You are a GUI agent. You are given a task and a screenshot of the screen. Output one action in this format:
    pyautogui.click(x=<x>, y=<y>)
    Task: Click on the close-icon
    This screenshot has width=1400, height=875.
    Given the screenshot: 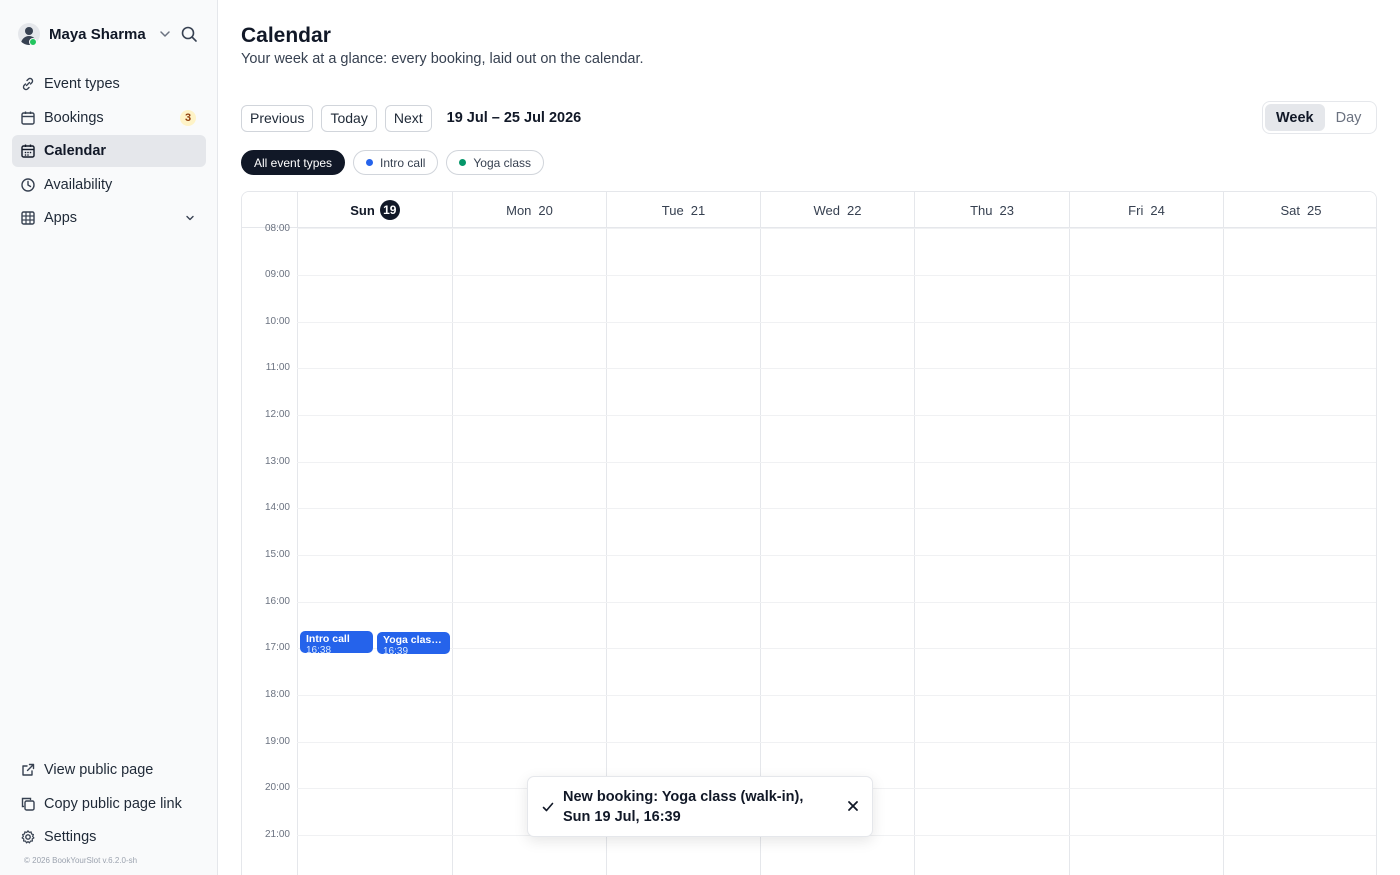 What is the action you would take?
    pyautogui.click(x=853, y=806)
    